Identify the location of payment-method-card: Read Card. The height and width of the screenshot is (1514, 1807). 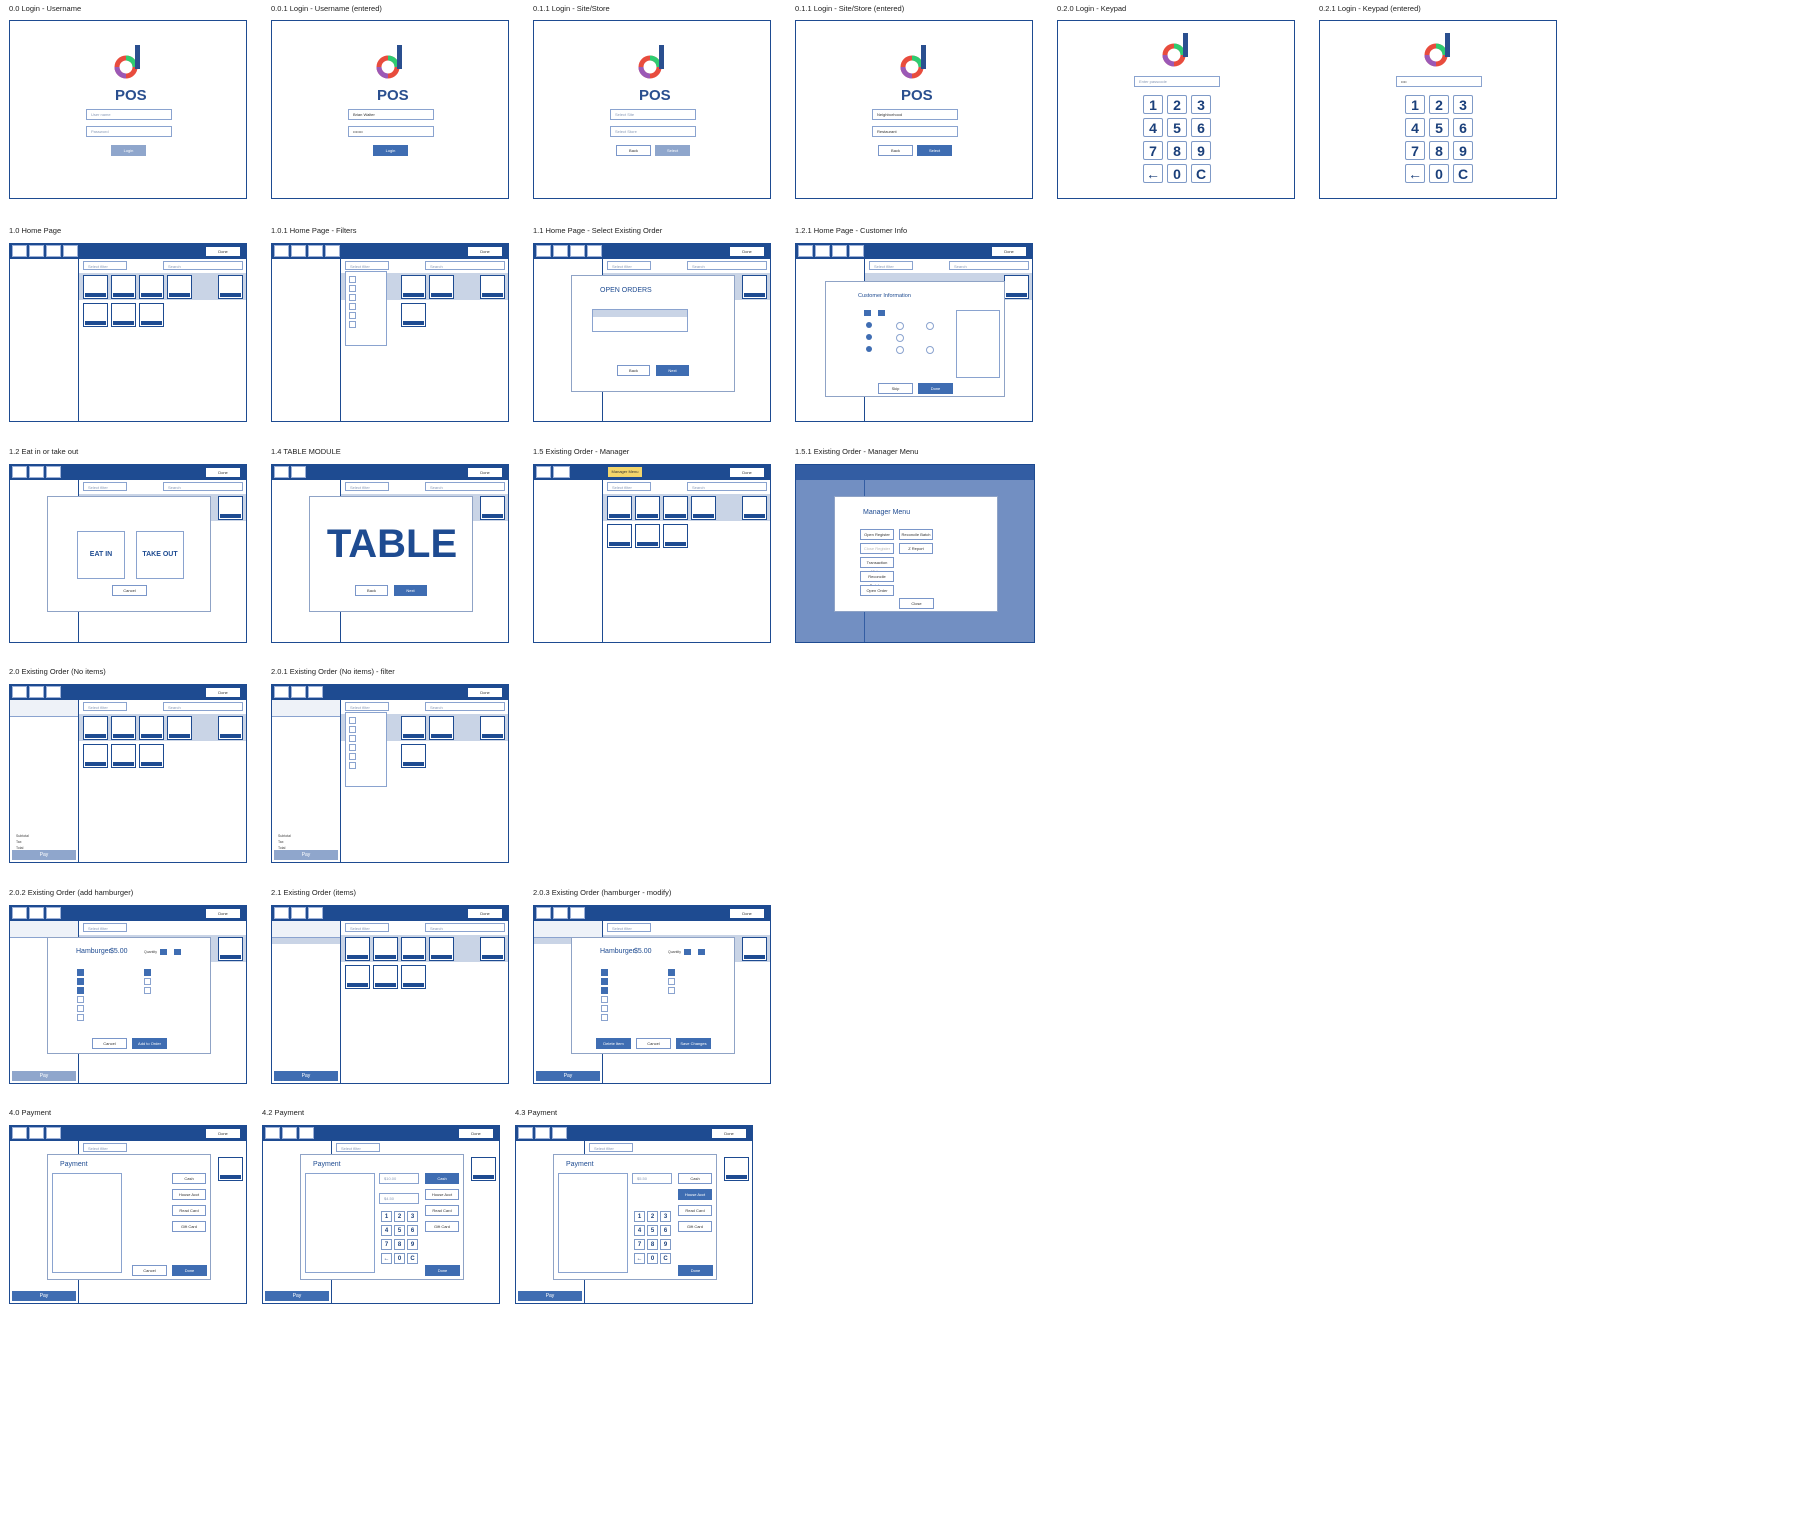
(442, 1210).